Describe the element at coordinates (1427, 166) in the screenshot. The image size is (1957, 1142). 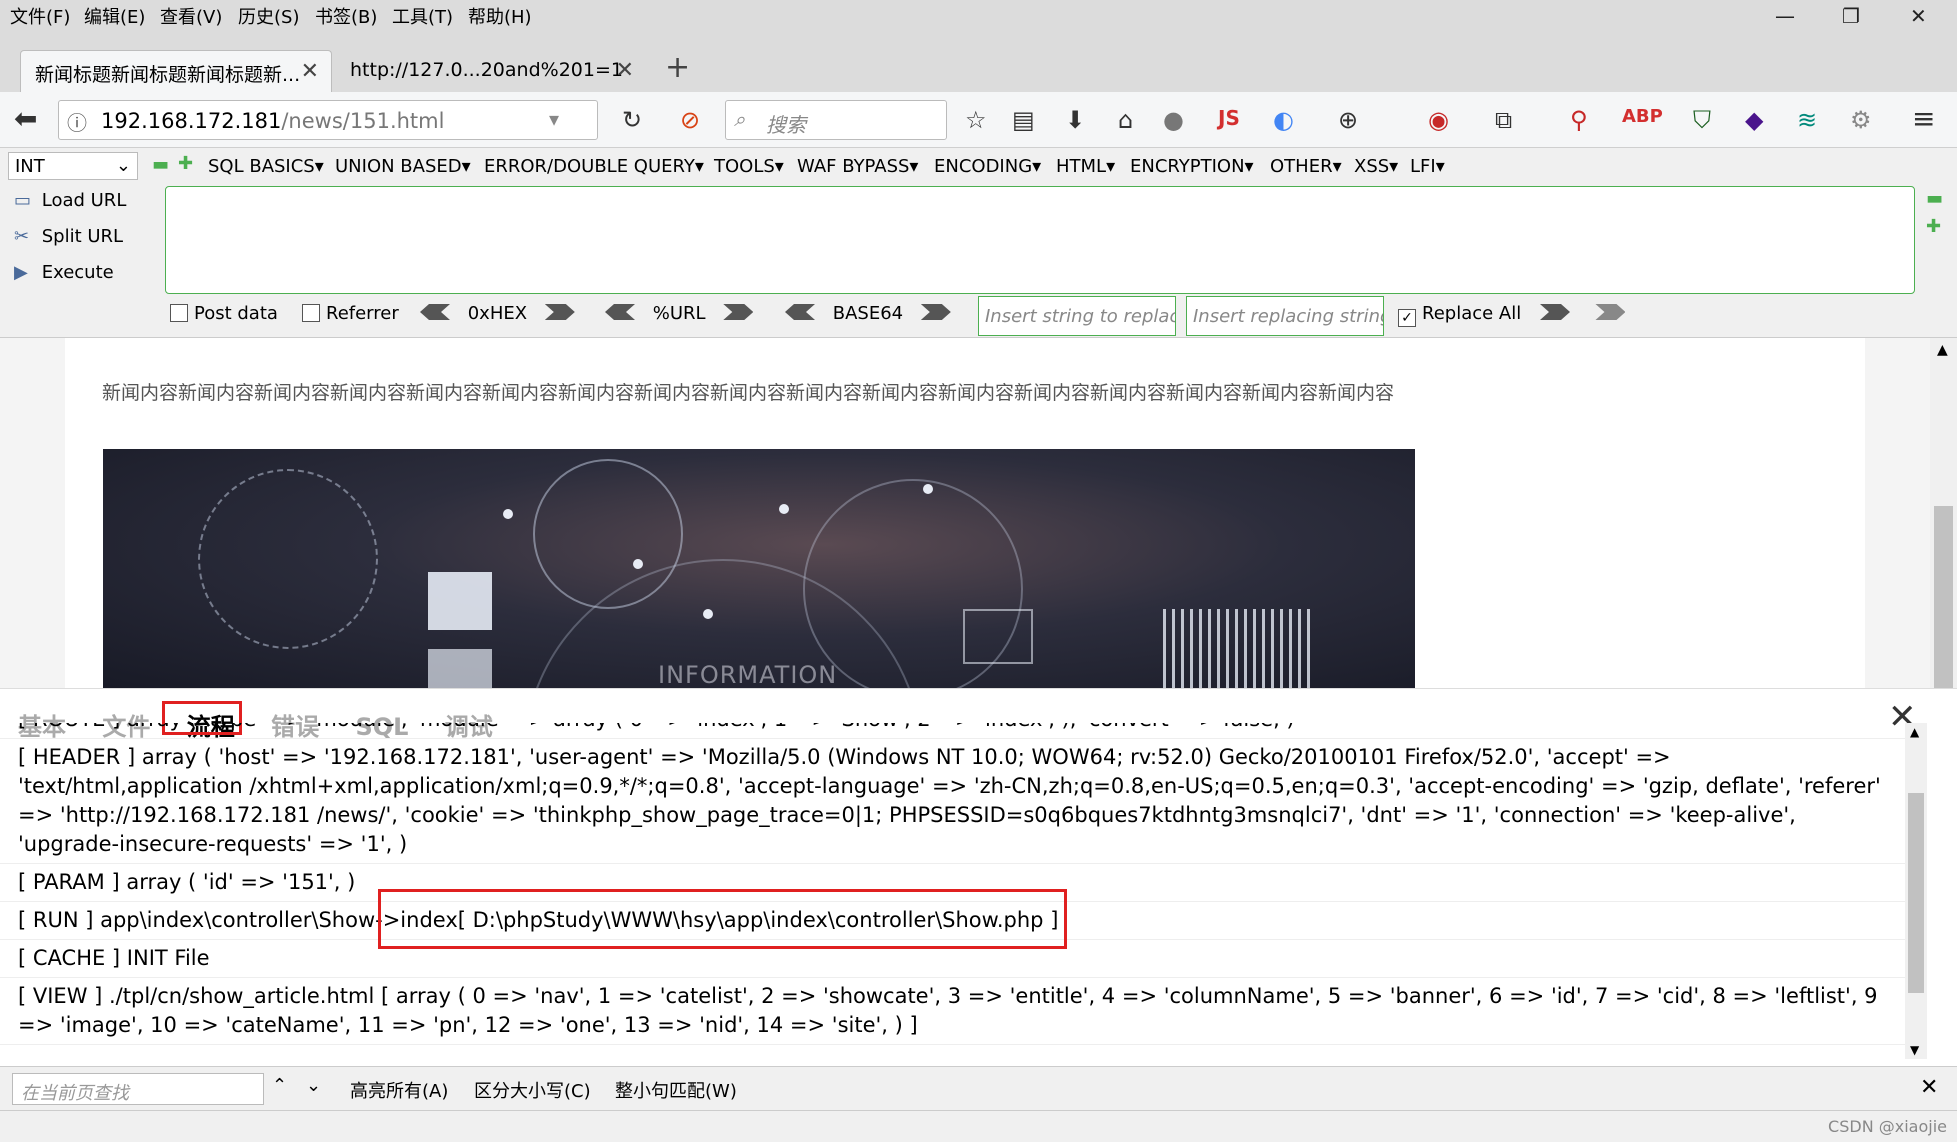
I see `menu-lfi: LFI▾` at that location.